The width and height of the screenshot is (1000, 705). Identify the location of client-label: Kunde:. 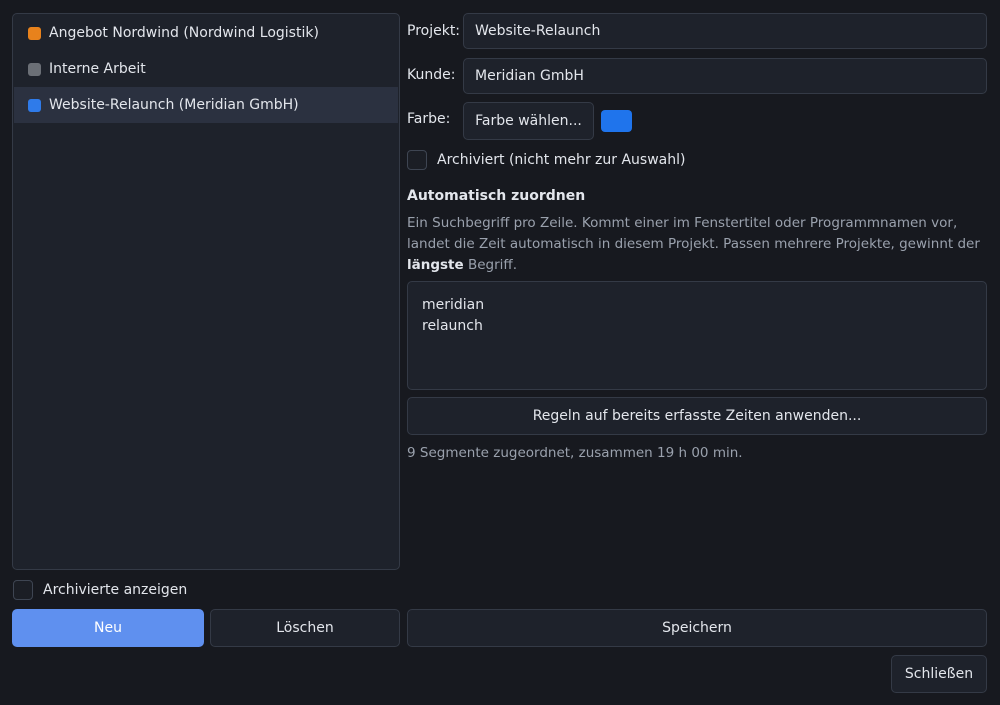
(431, 75).